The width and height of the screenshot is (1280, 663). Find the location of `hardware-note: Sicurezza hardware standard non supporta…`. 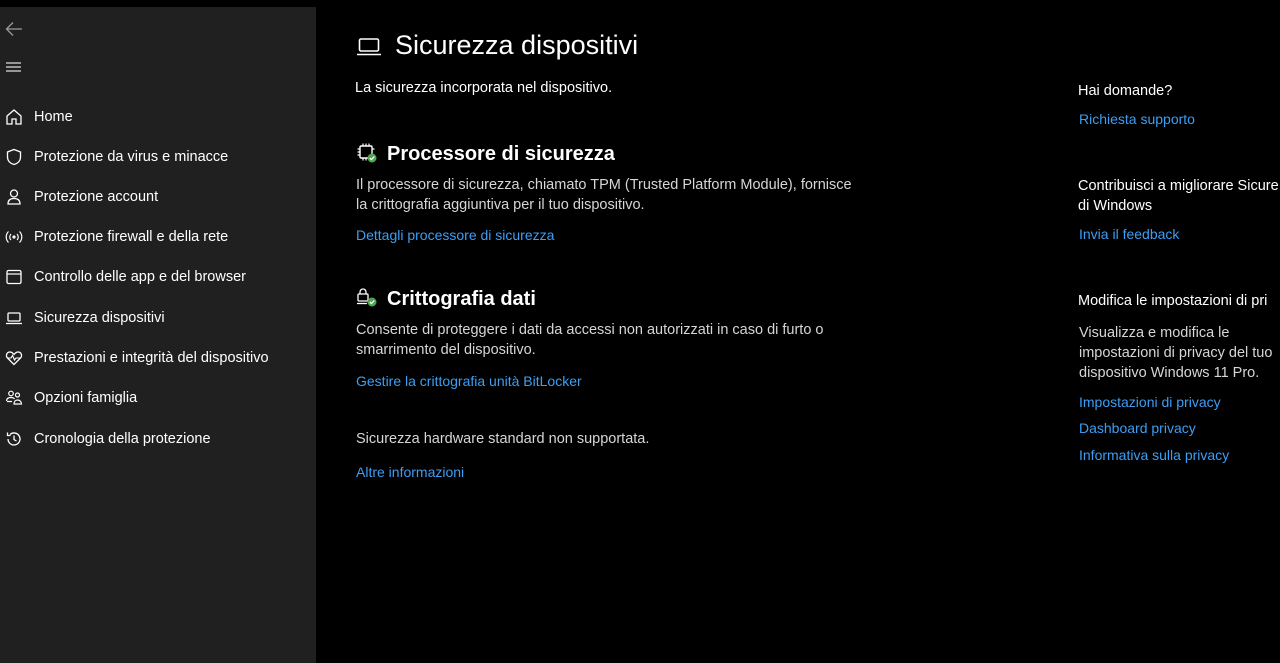

hardware-note: Sicurezza hardware standard non supporta… is located at coordinates (503, 439).